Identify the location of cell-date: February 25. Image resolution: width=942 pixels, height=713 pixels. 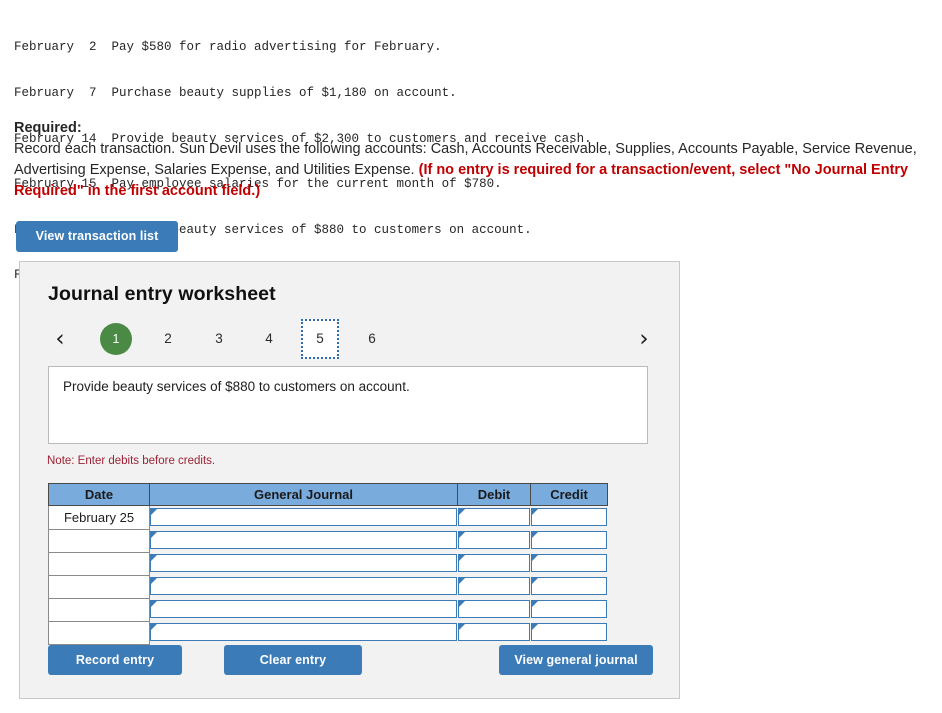
(99, 517).